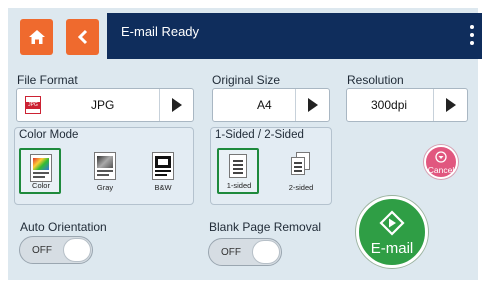  I want to click on file-format-select: JPG JPG, so click(105, 105).